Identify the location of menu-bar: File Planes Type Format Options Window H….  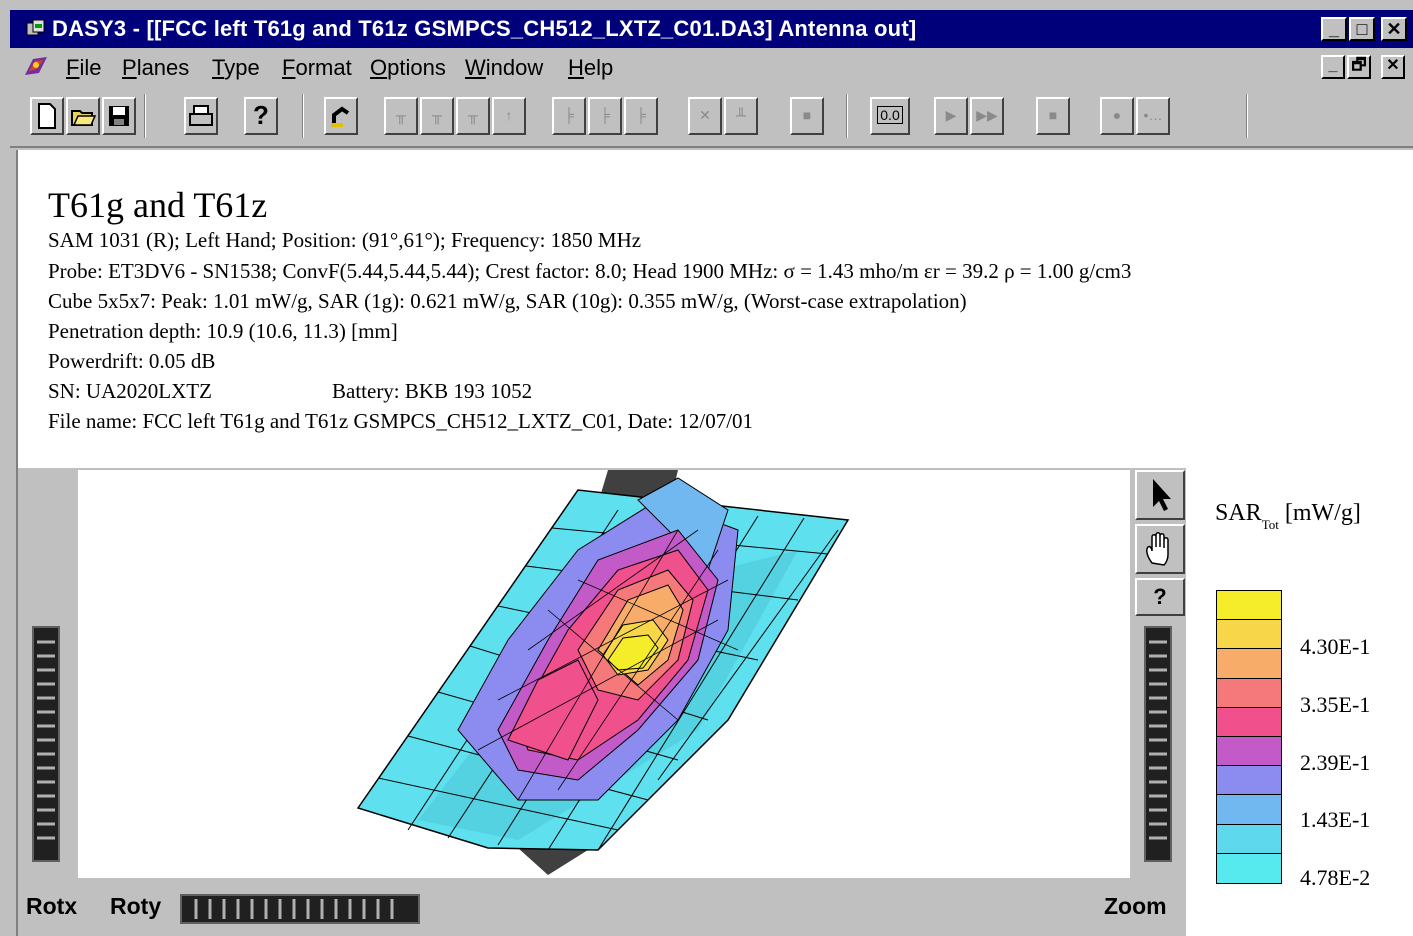
(711, 67).